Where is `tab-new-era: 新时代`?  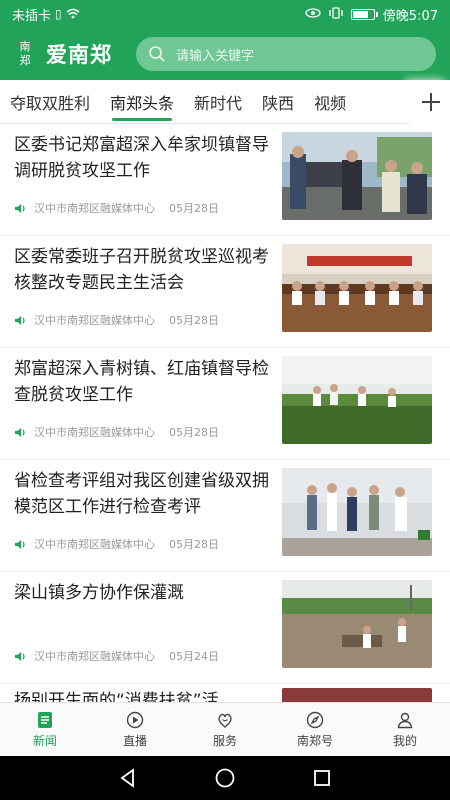
tab-new-era: 新时代 is located at coordinates (218, 102).